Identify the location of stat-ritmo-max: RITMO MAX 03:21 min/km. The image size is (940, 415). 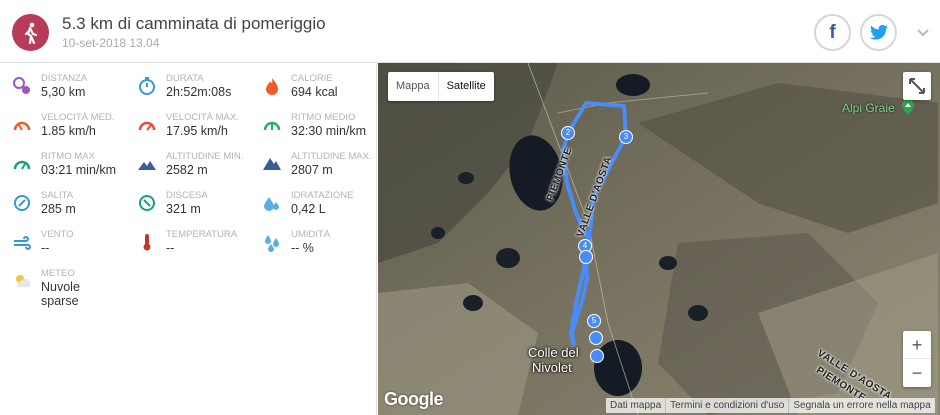
(62, 171).